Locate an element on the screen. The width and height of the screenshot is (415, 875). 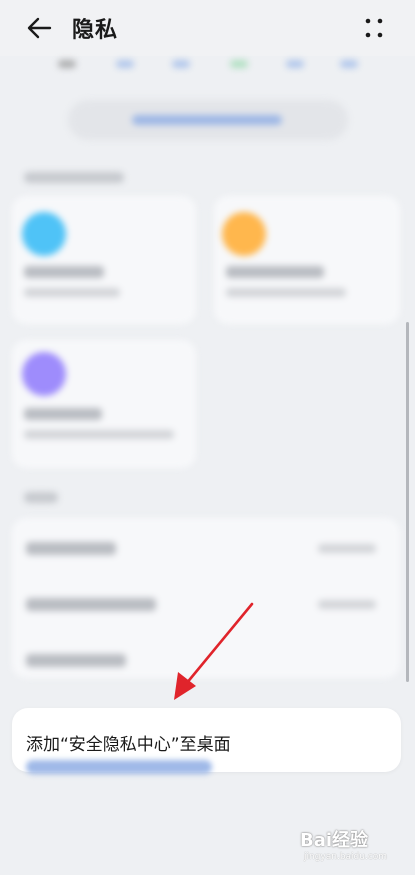
baidu-jingyan-watermark: Bai经验 jingyan.baidu.com is located at coordinates (352, 845).